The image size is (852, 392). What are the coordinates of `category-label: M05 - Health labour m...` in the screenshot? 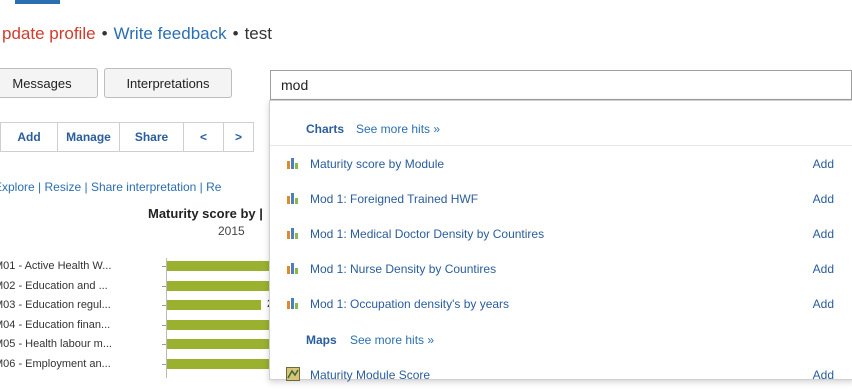 It's located at (56, 344).